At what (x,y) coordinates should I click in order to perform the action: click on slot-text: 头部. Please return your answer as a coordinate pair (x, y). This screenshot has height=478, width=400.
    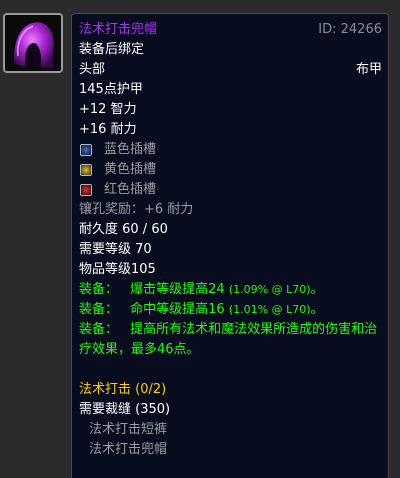
    Looking at the image, I should click on (92, 69).